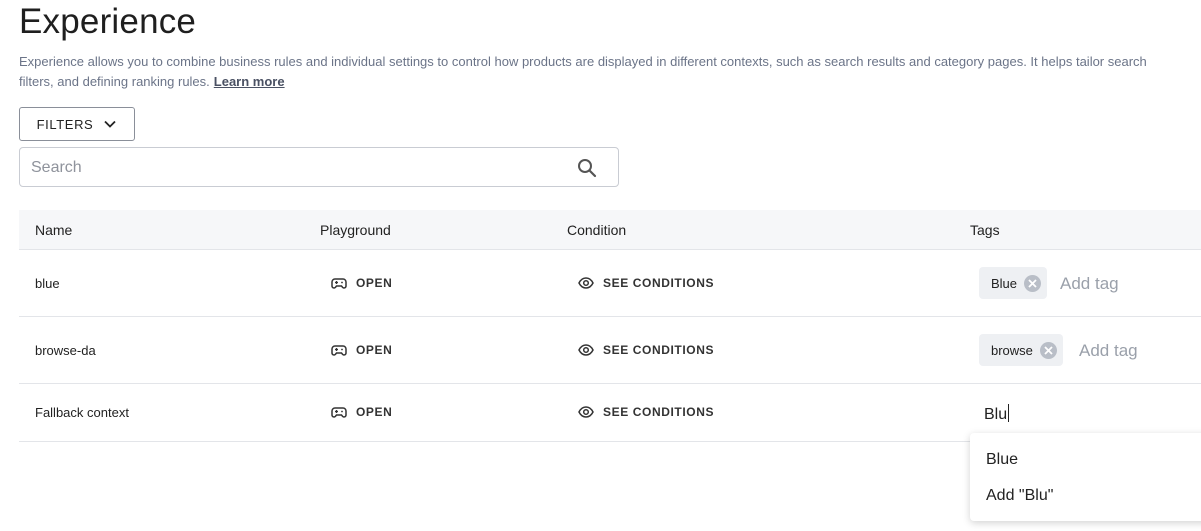 Image resolution: width=1201 pixels, height=531 pixels. What do you see at coordinates (596, 230) in the screenshot?
I see `column-header-condition: Condition` at bounding box center [596, 230].